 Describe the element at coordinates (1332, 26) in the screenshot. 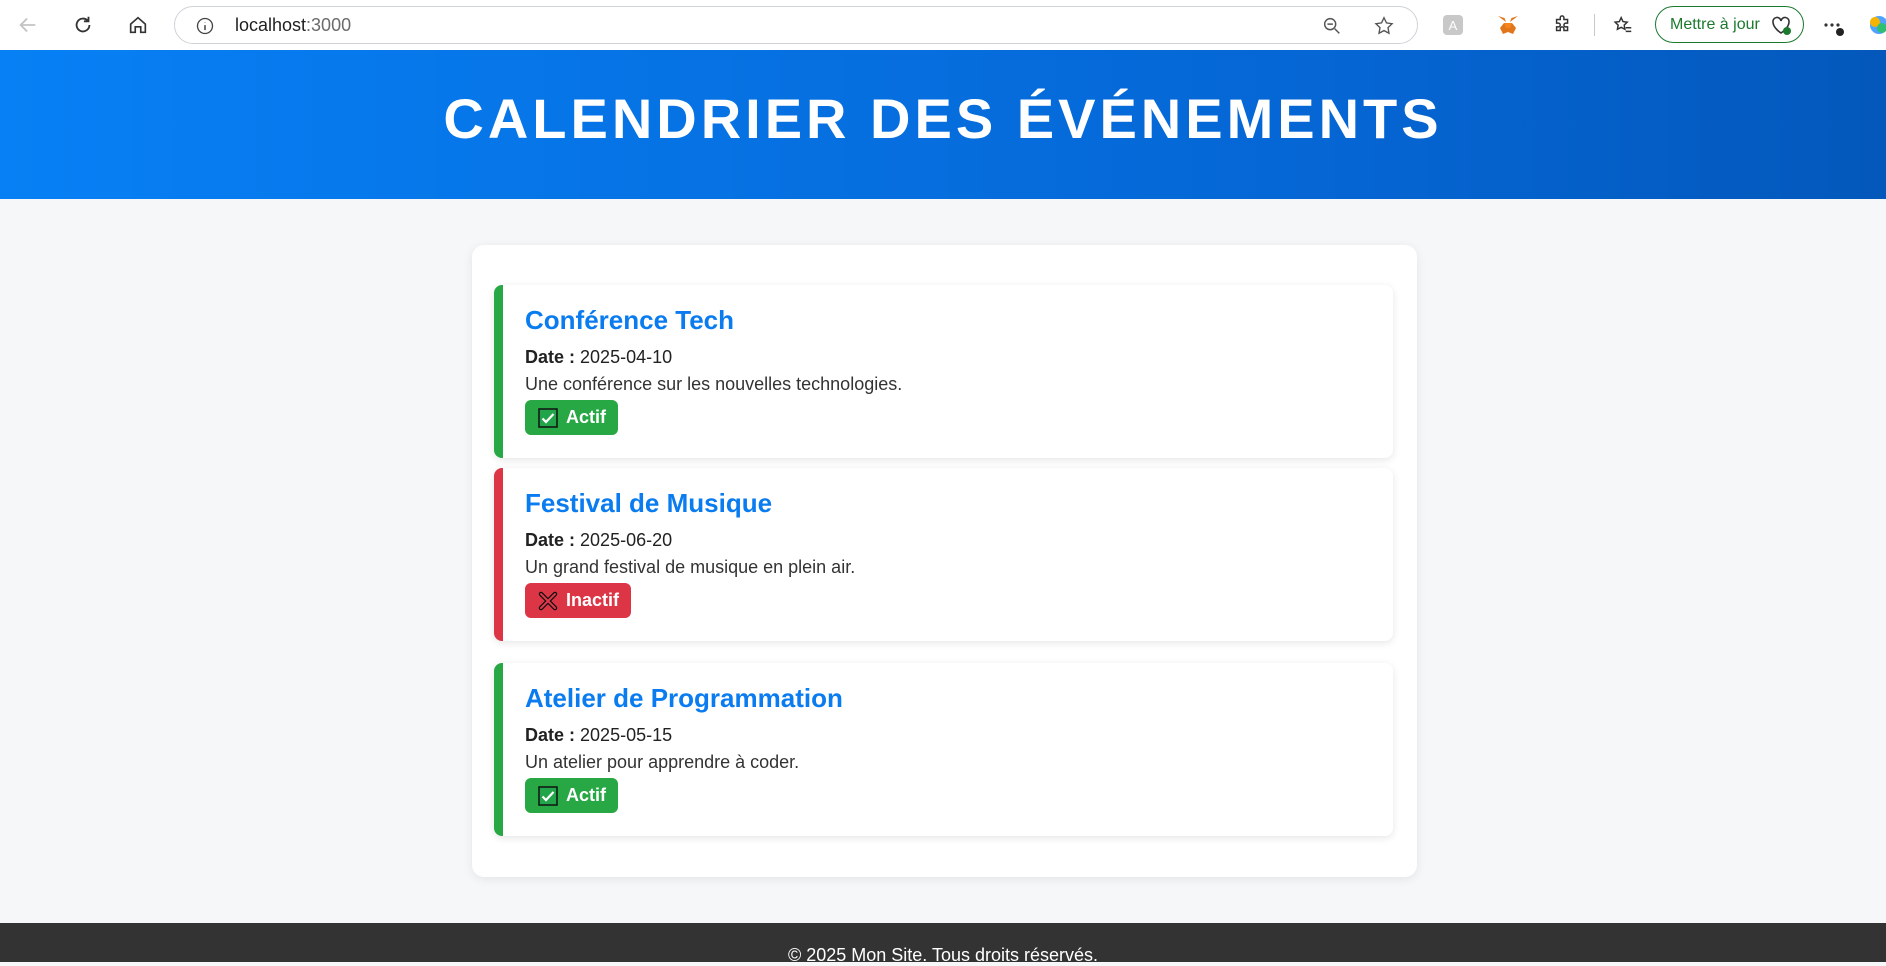

I see `zoom-out-icon` at that location.